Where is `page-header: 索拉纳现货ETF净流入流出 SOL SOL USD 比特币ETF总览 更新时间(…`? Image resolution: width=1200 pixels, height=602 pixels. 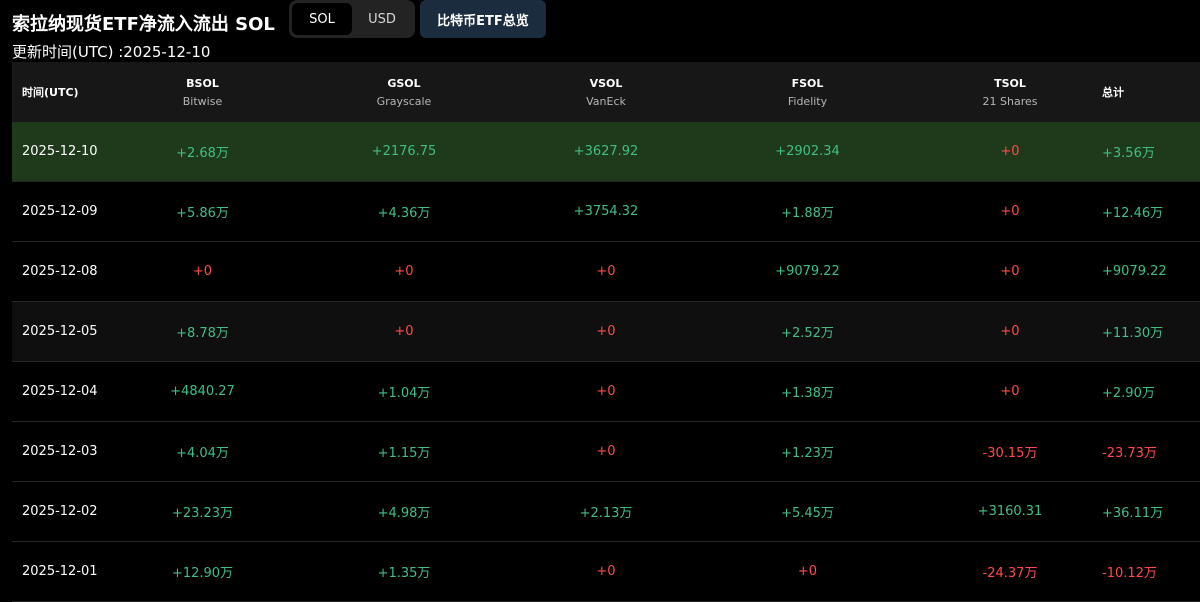
page-header: 索拉纳现货ETF净流入流出 SOL SOL USD 比特币ETF总览 更新时间(… is located at coordinates (606, 31).